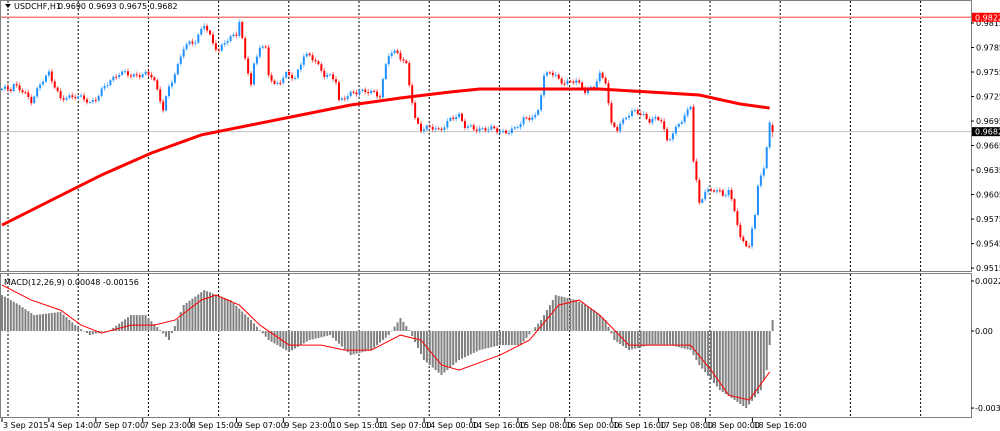 The width and height of the screenshot is (1000, 431). I want to click on triangle-down-icon, so click(8, 6).